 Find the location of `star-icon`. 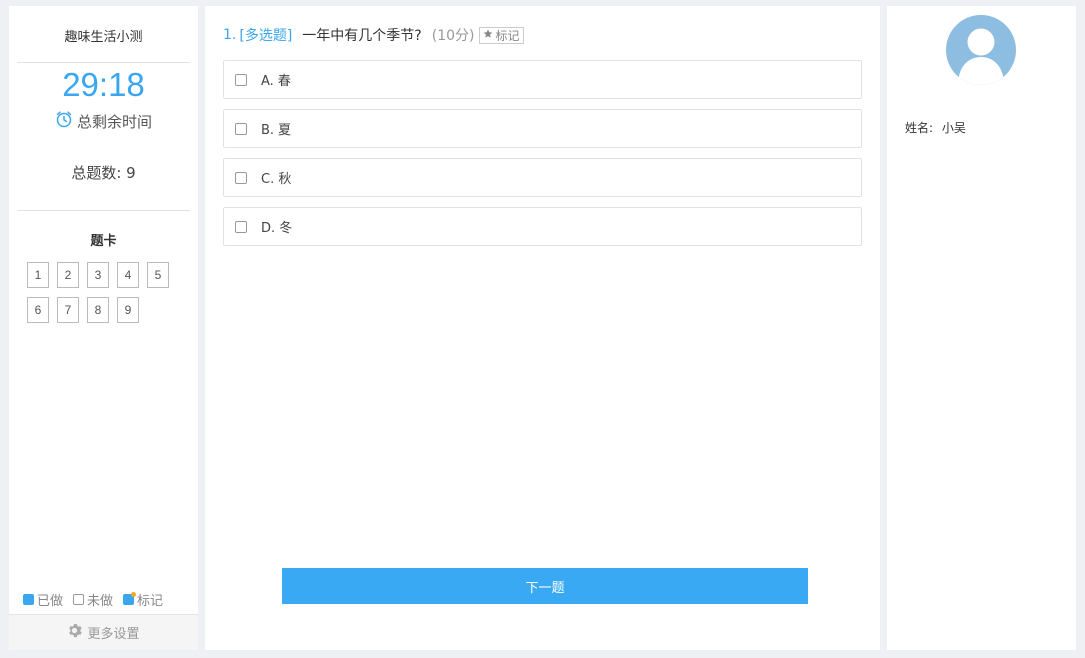

star-icon is located at coordinates (488, 35).